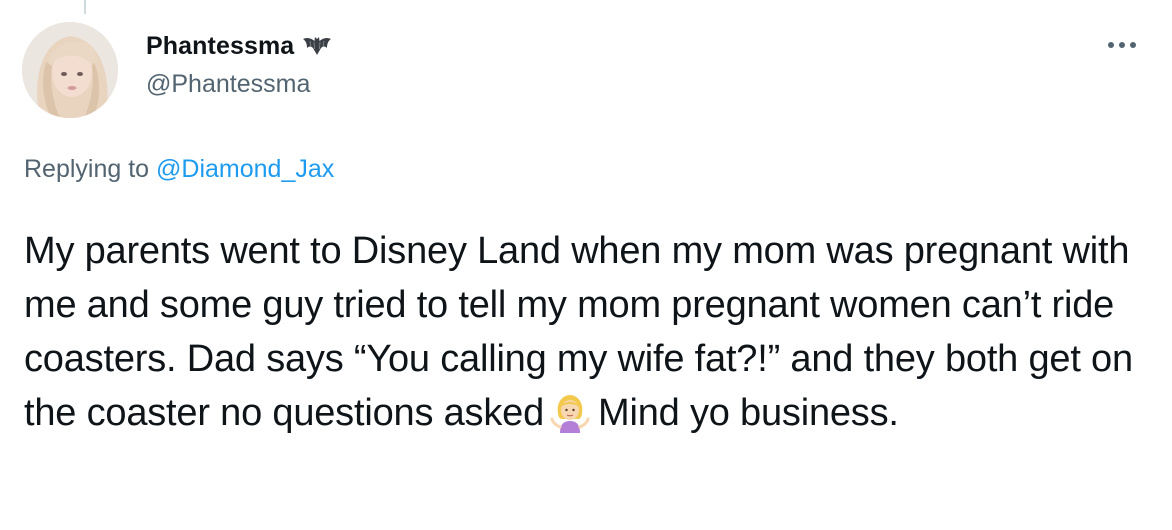 This screenshot has height=530, width=1172. I want to click on more-options-icon, so click(1122, 45).